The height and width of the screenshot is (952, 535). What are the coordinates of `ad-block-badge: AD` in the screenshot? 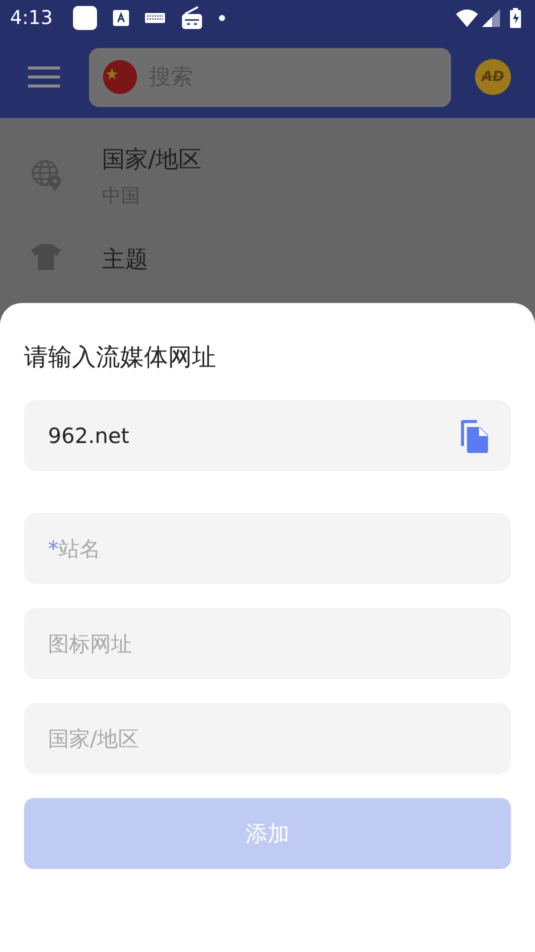 It's located at (493, 77).